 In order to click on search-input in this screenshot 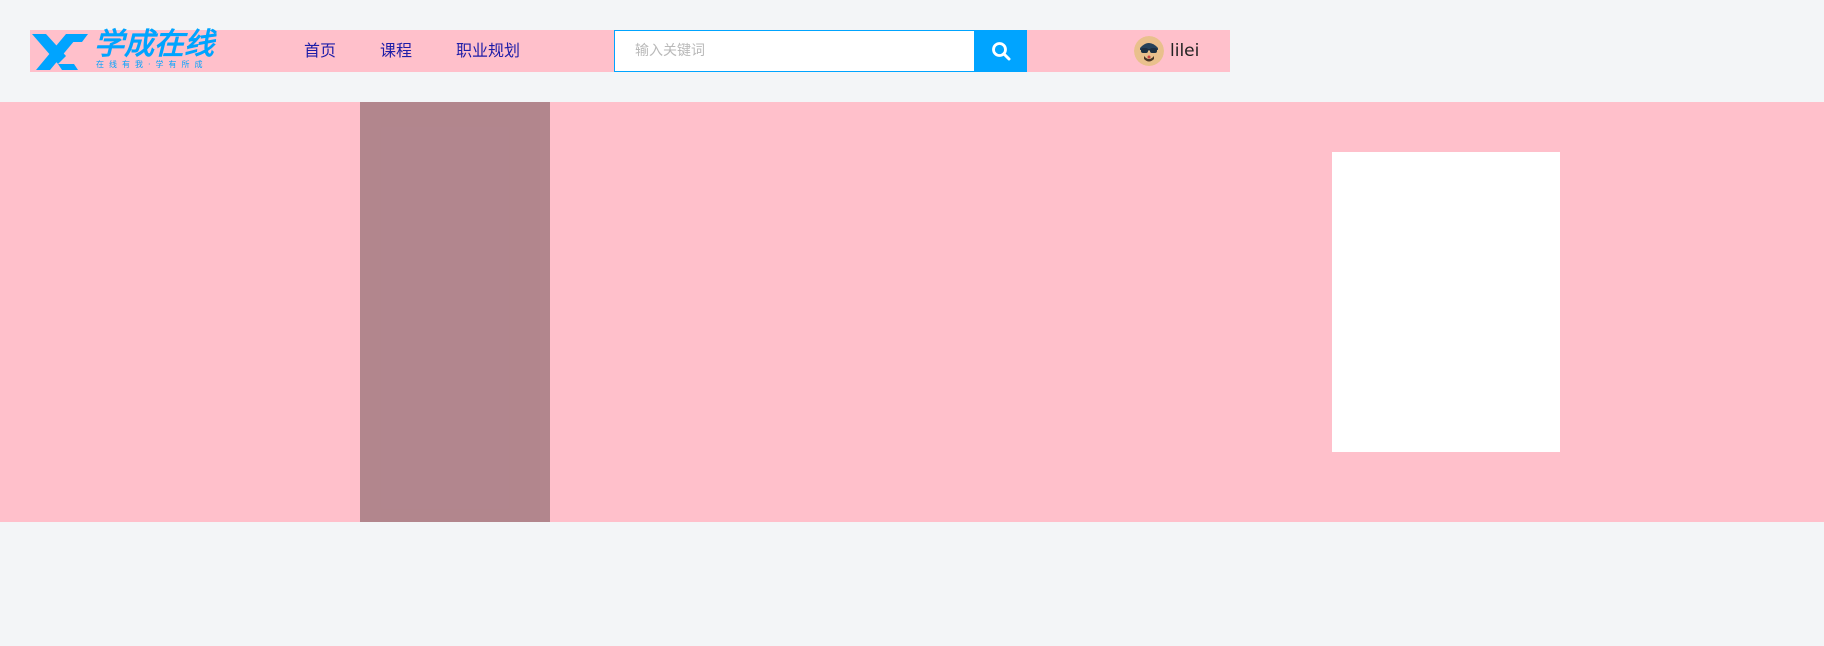, I will do `click(794, 51)`.